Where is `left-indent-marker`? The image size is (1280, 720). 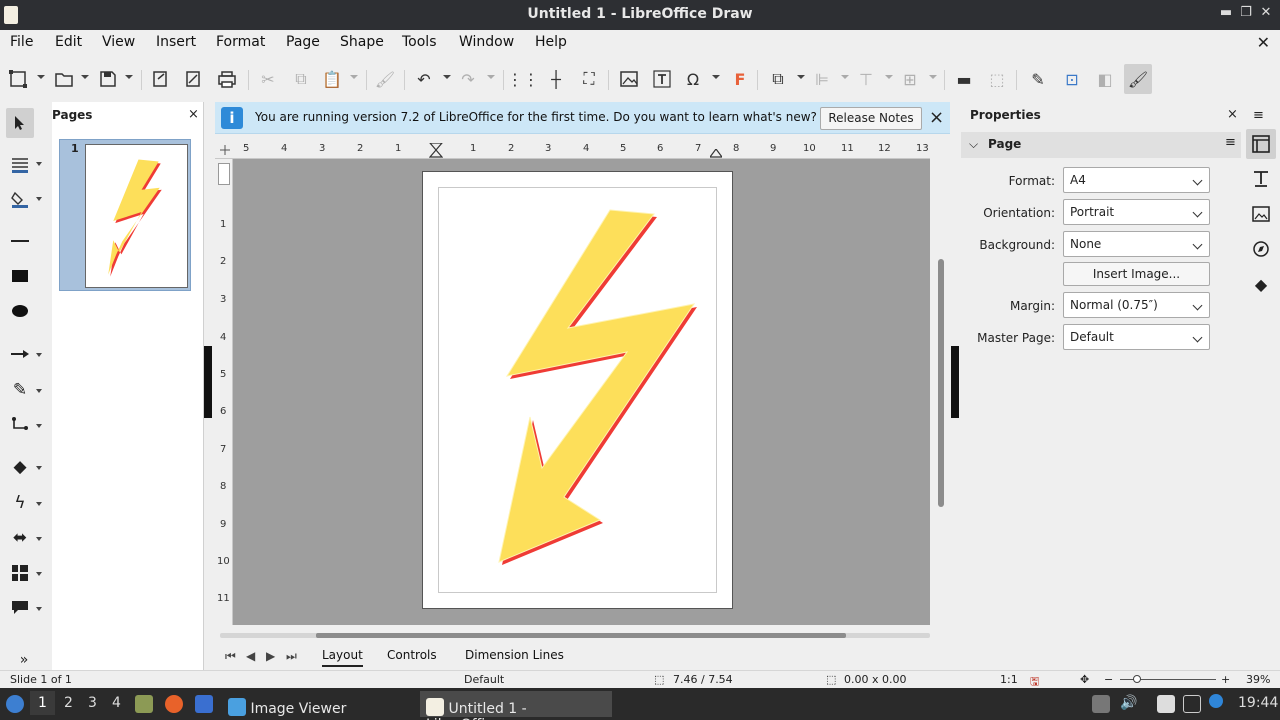
left-indent-marker is located at coordinates (436, 151).